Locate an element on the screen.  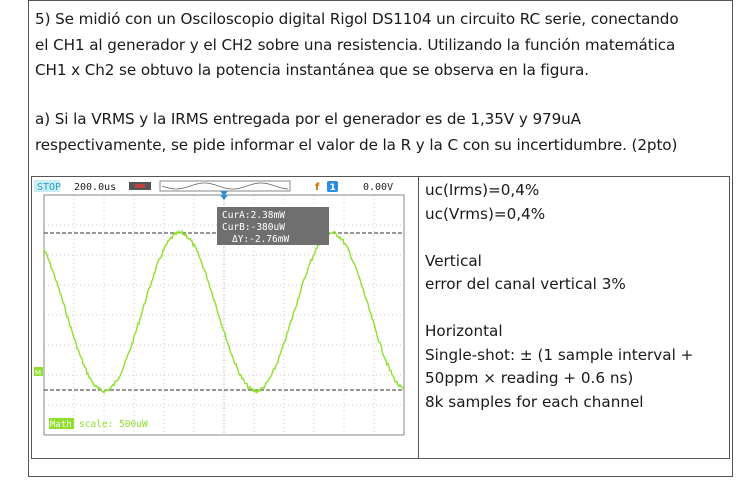
spec-vertical-heading: Vertical is located at coordinates (453, 260).